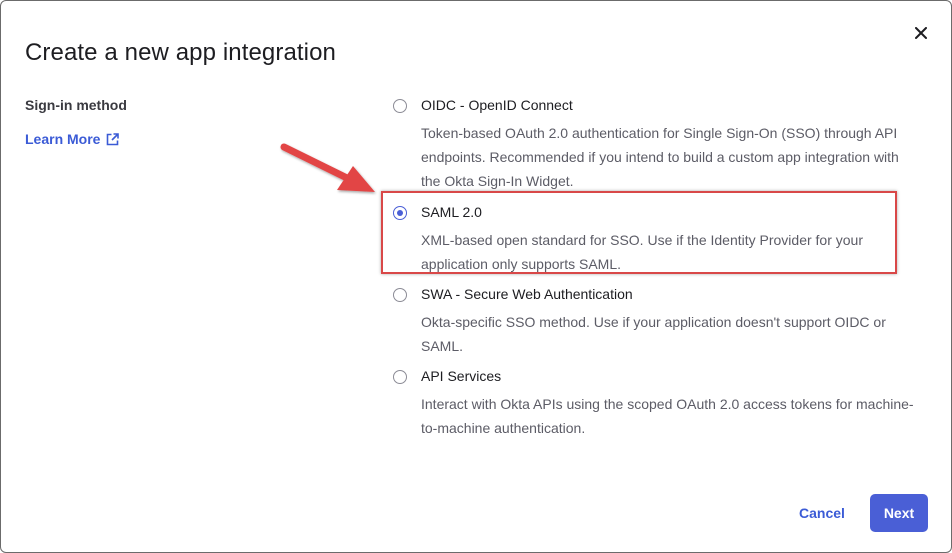 The width and height of the screenshot is (952, 553). What do you see at coordinates (76, 105) in the screenshot?
I see `sign-in-method-label: Sign-in method` at bounding box center [76, 105].